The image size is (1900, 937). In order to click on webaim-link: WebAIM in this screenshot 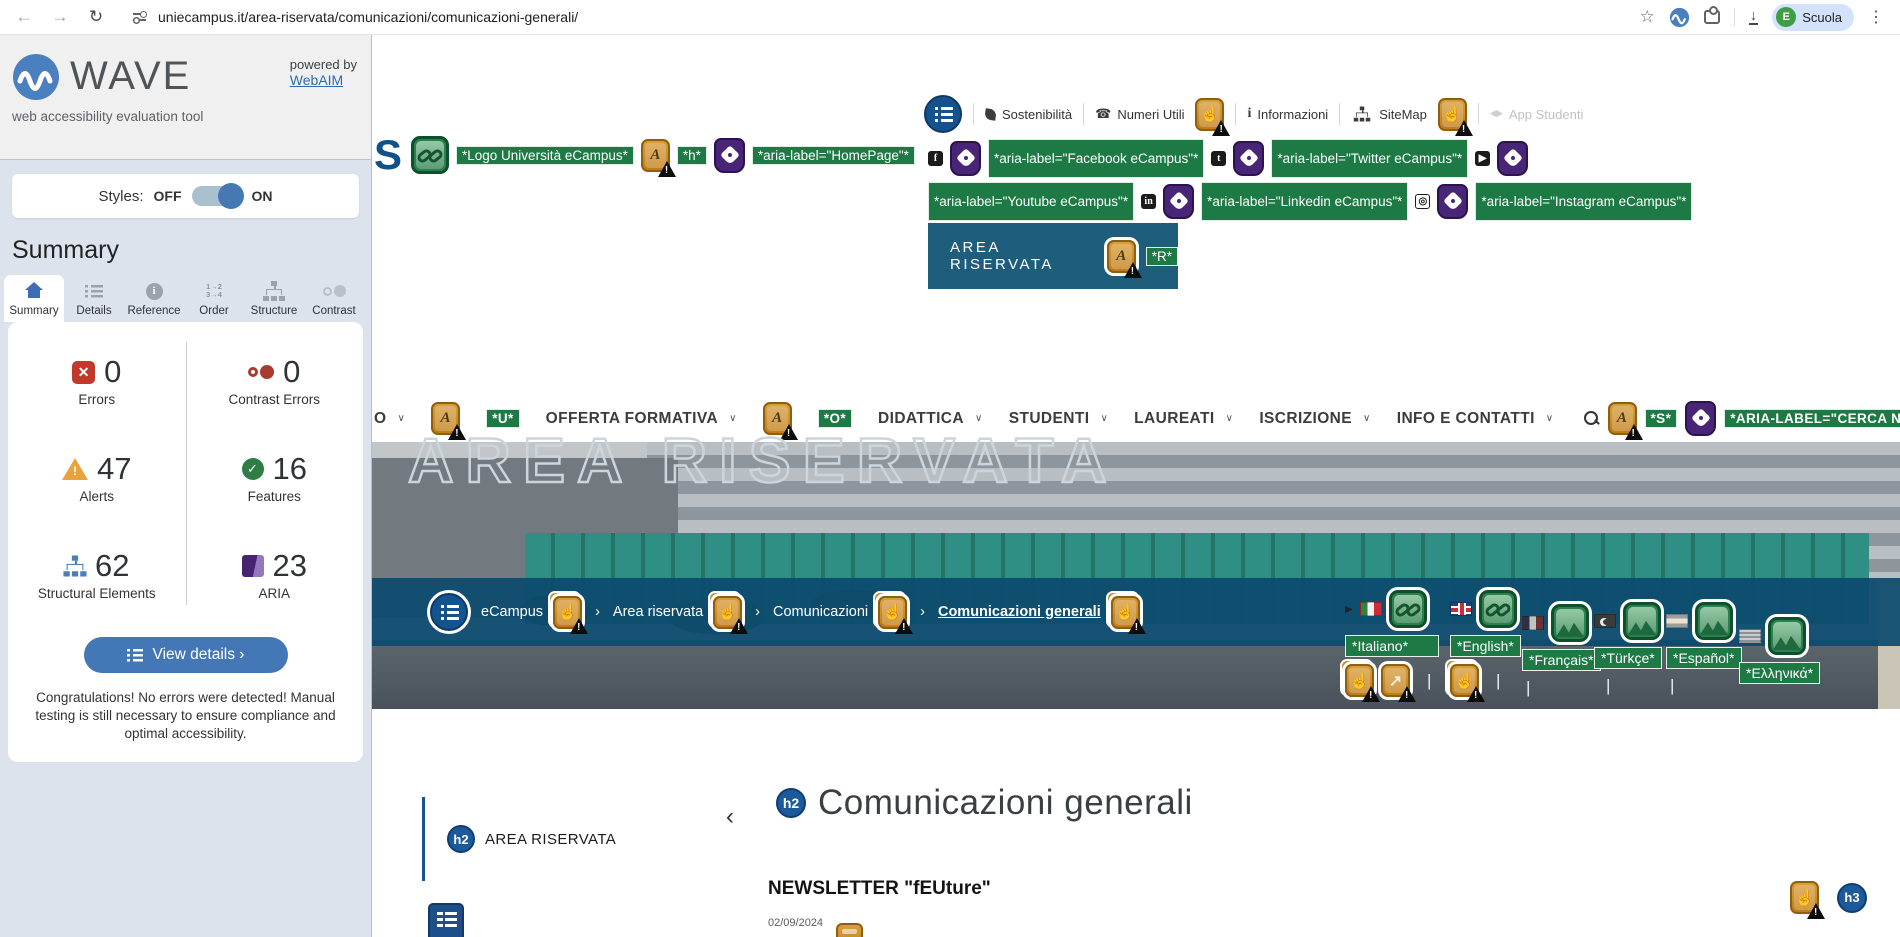, I will do `click(316, 80)`.